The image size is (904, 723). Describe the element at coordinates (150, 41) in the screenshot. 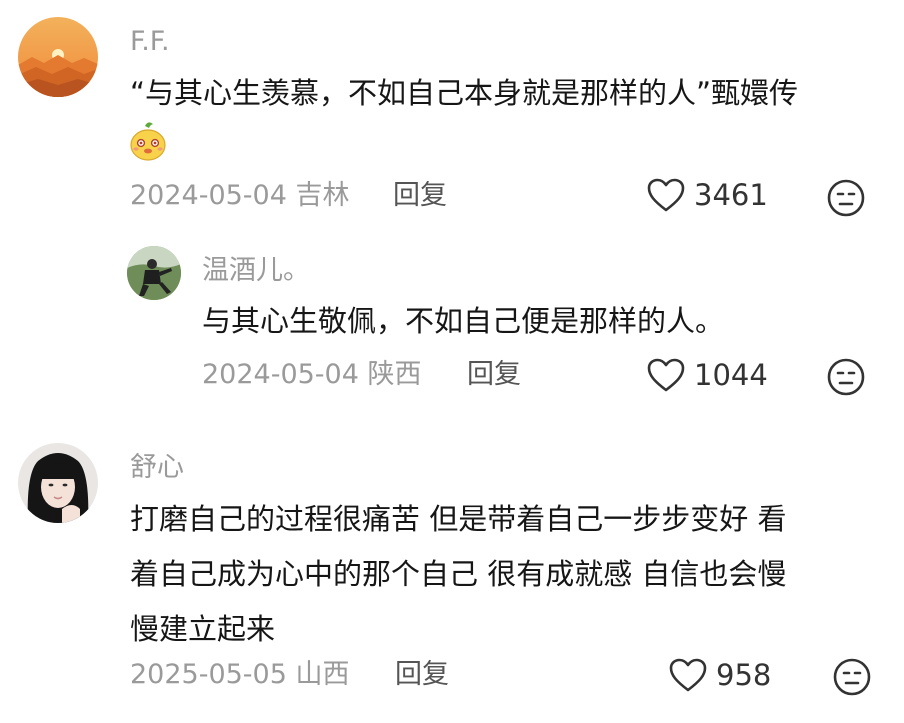

I see `username: F.F.` at that location.